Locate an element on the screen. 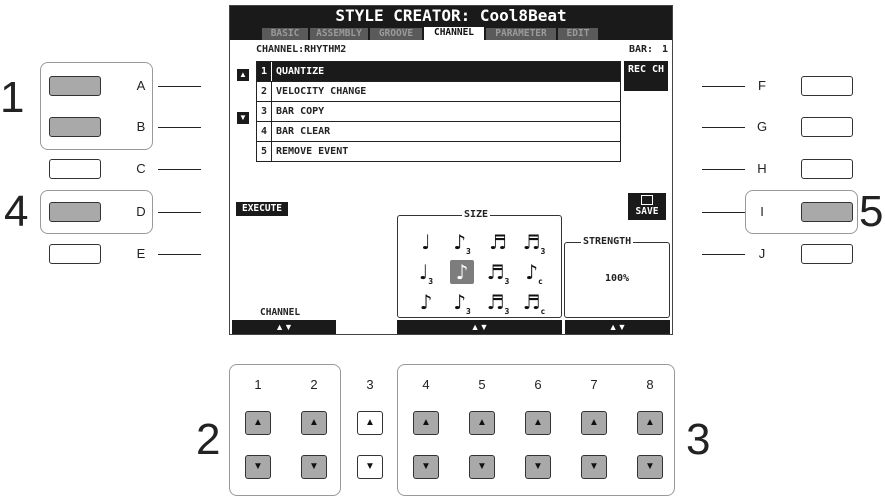  bottom-number-2: 2 is located at coordinates (314, 384).